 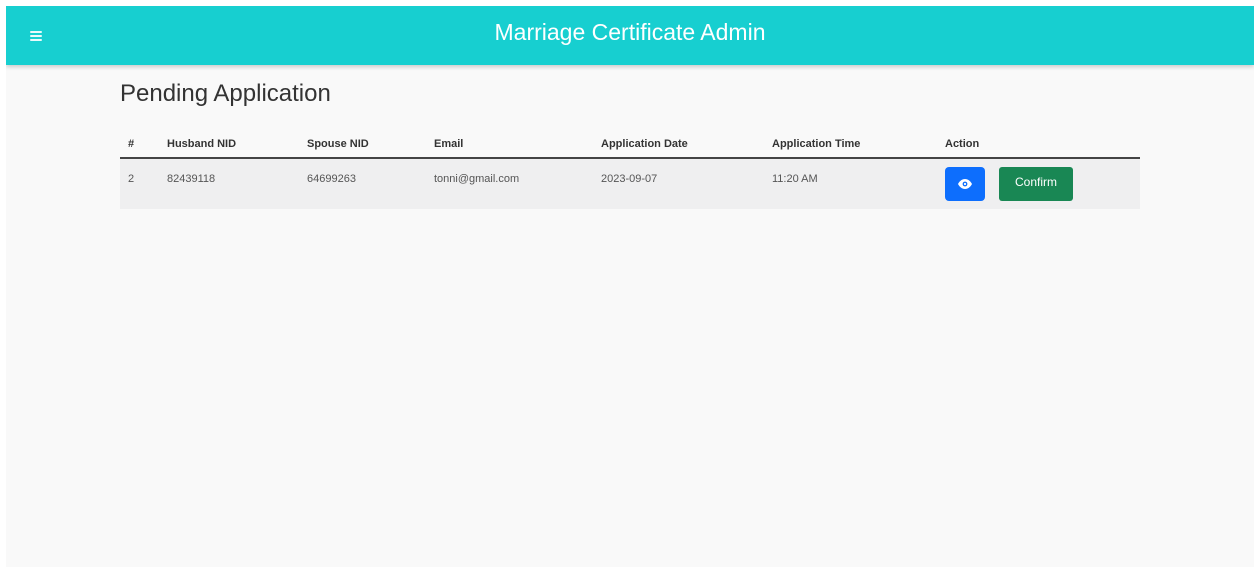 What do you see at coordinates (517, 144) in the screenshot?
I see `column-header-email: Email` at bounding box center [517, 144].